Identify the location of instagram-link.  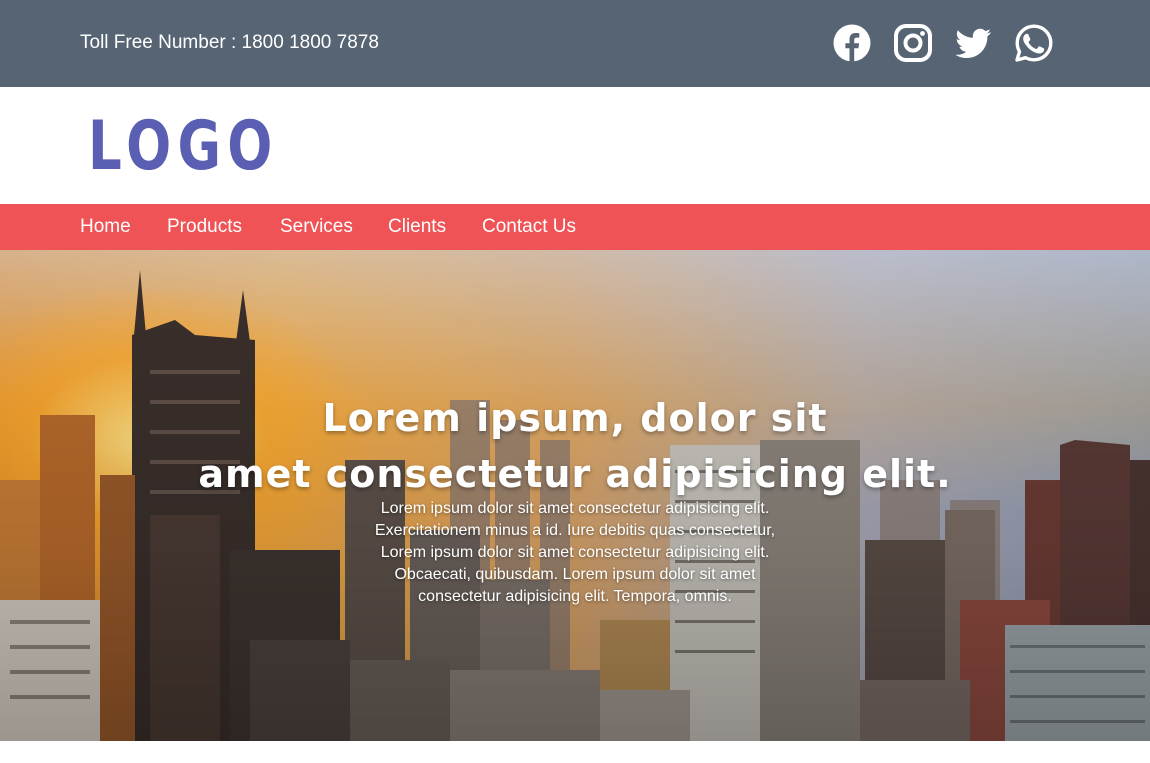
(913, 43).